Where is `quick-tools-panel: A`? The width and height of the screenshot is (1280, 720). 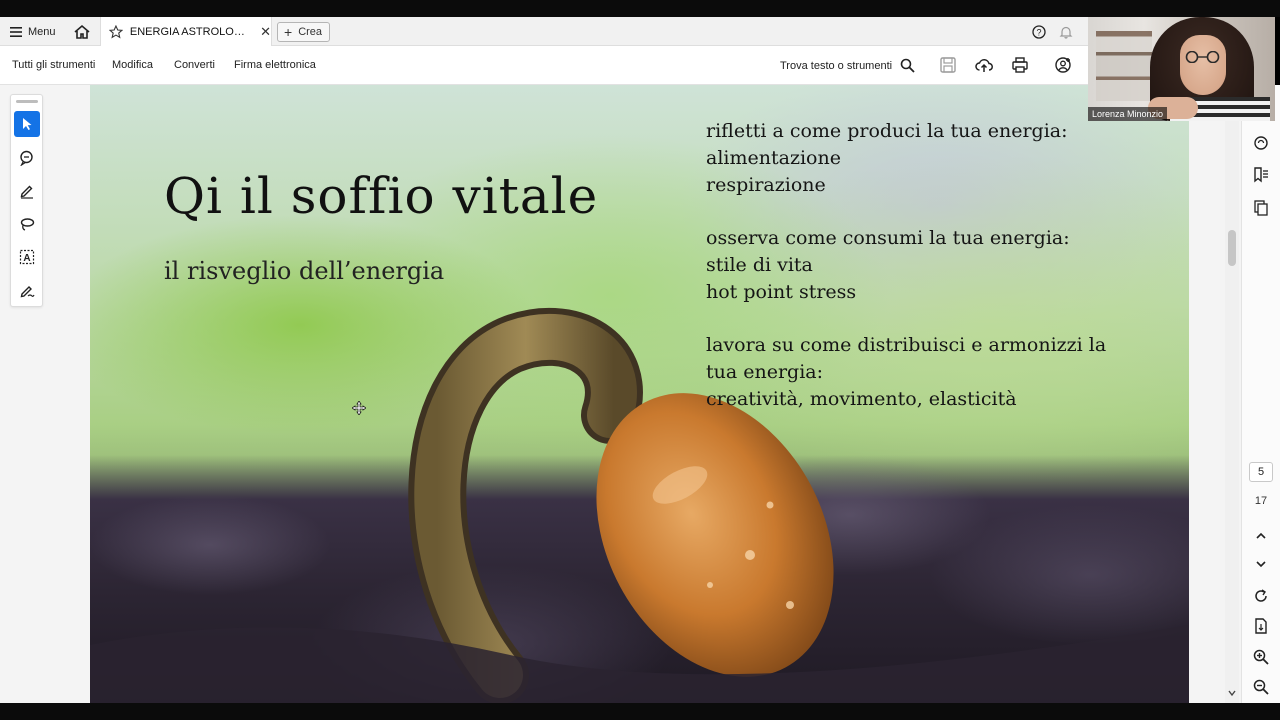 quick-tools-panel: A is located at coordinates (26, 200).